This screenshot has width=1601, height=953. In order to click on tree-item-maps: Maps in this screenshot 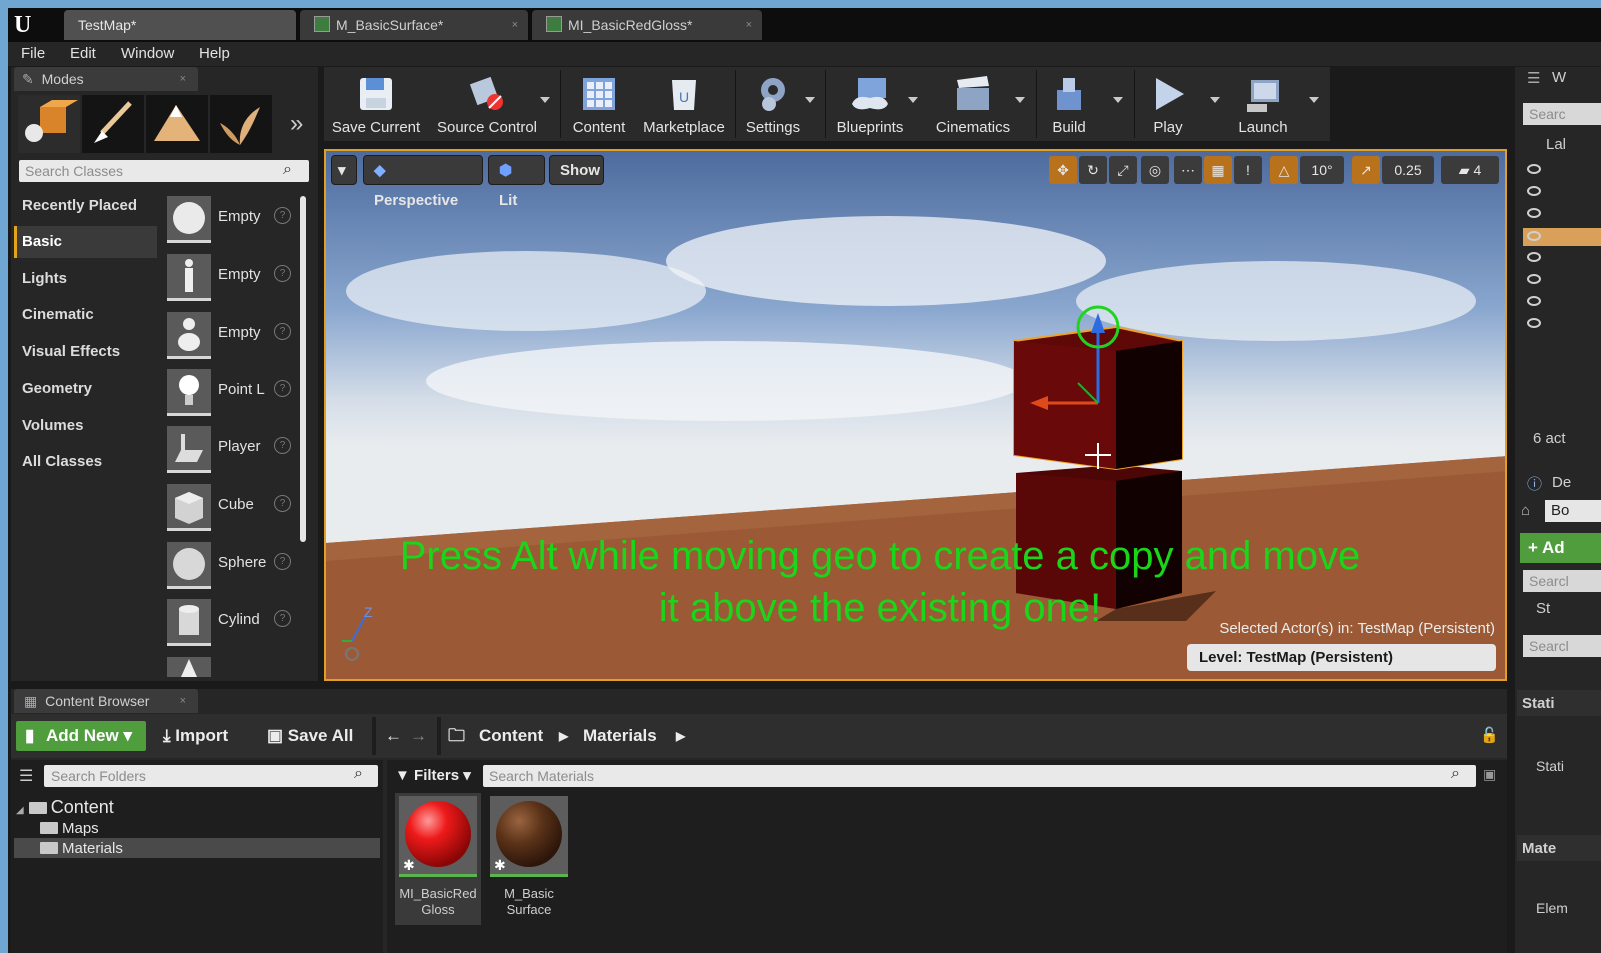, I will do `click(69, 828)`.